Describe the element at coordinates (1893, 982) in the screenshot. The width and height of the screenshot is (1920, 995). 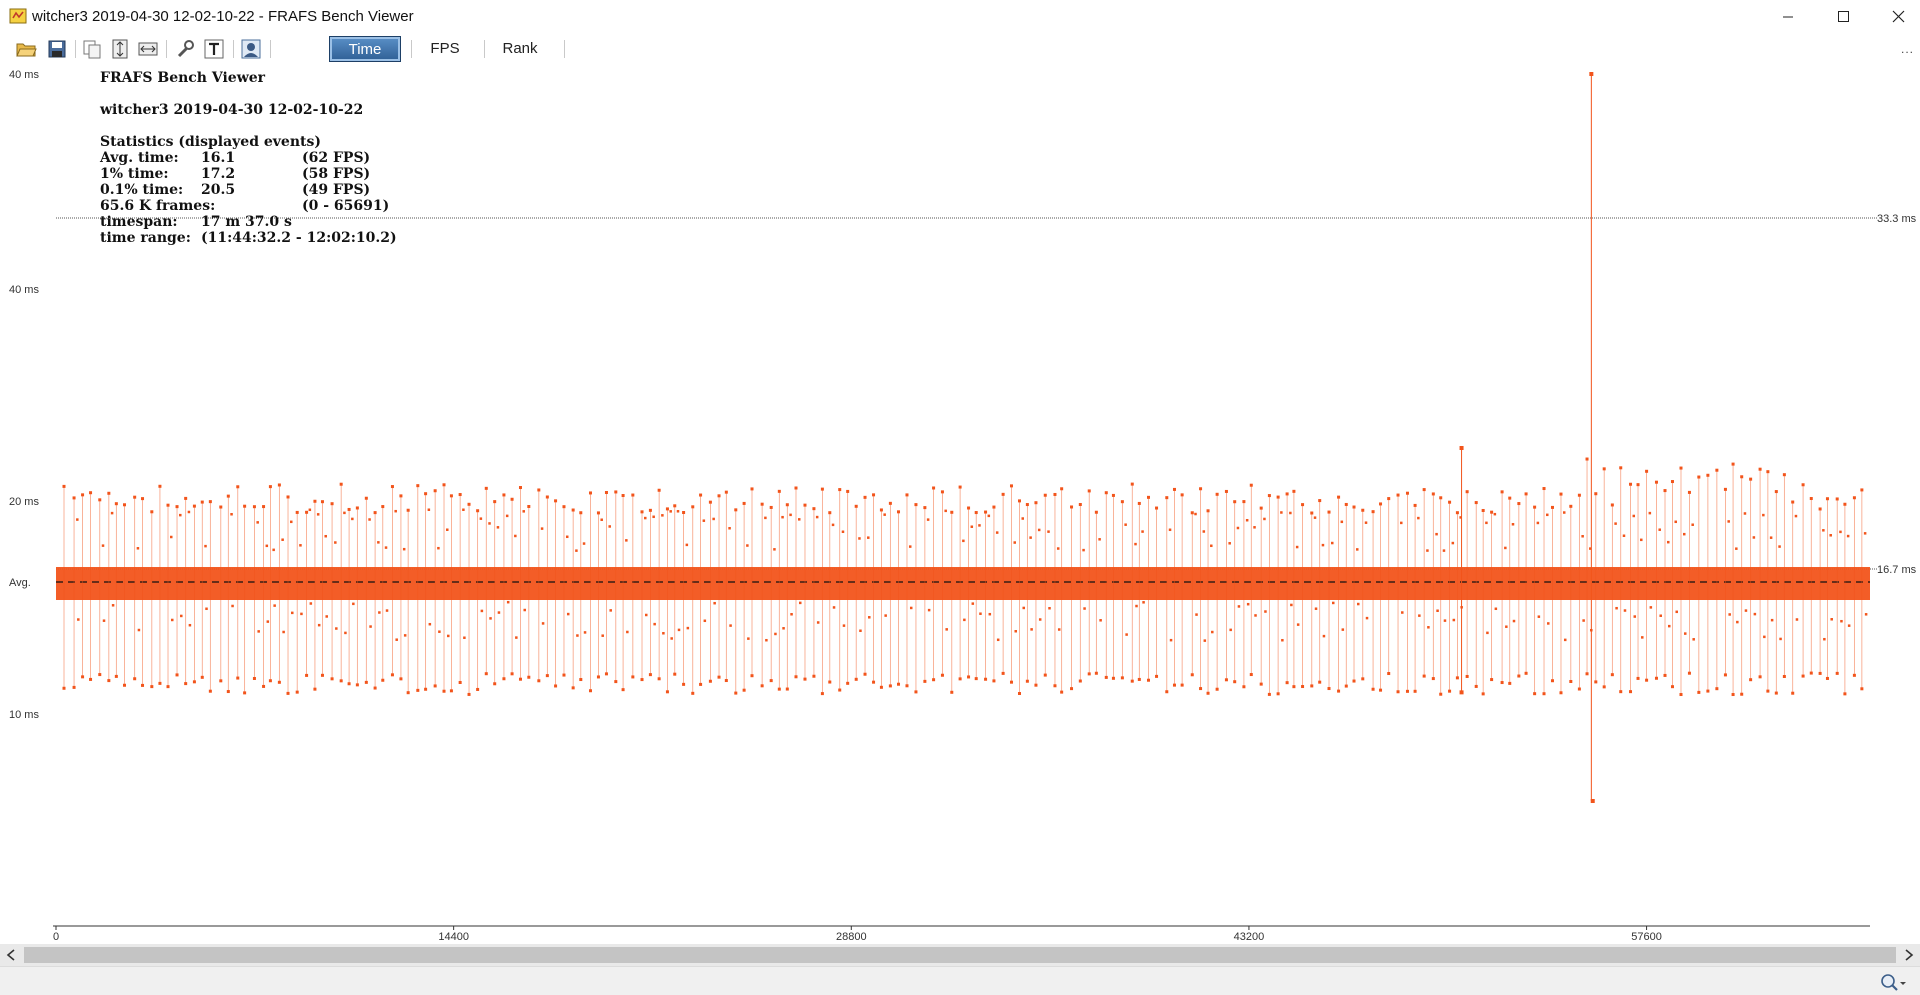
I see `zoom-icon` at that location.